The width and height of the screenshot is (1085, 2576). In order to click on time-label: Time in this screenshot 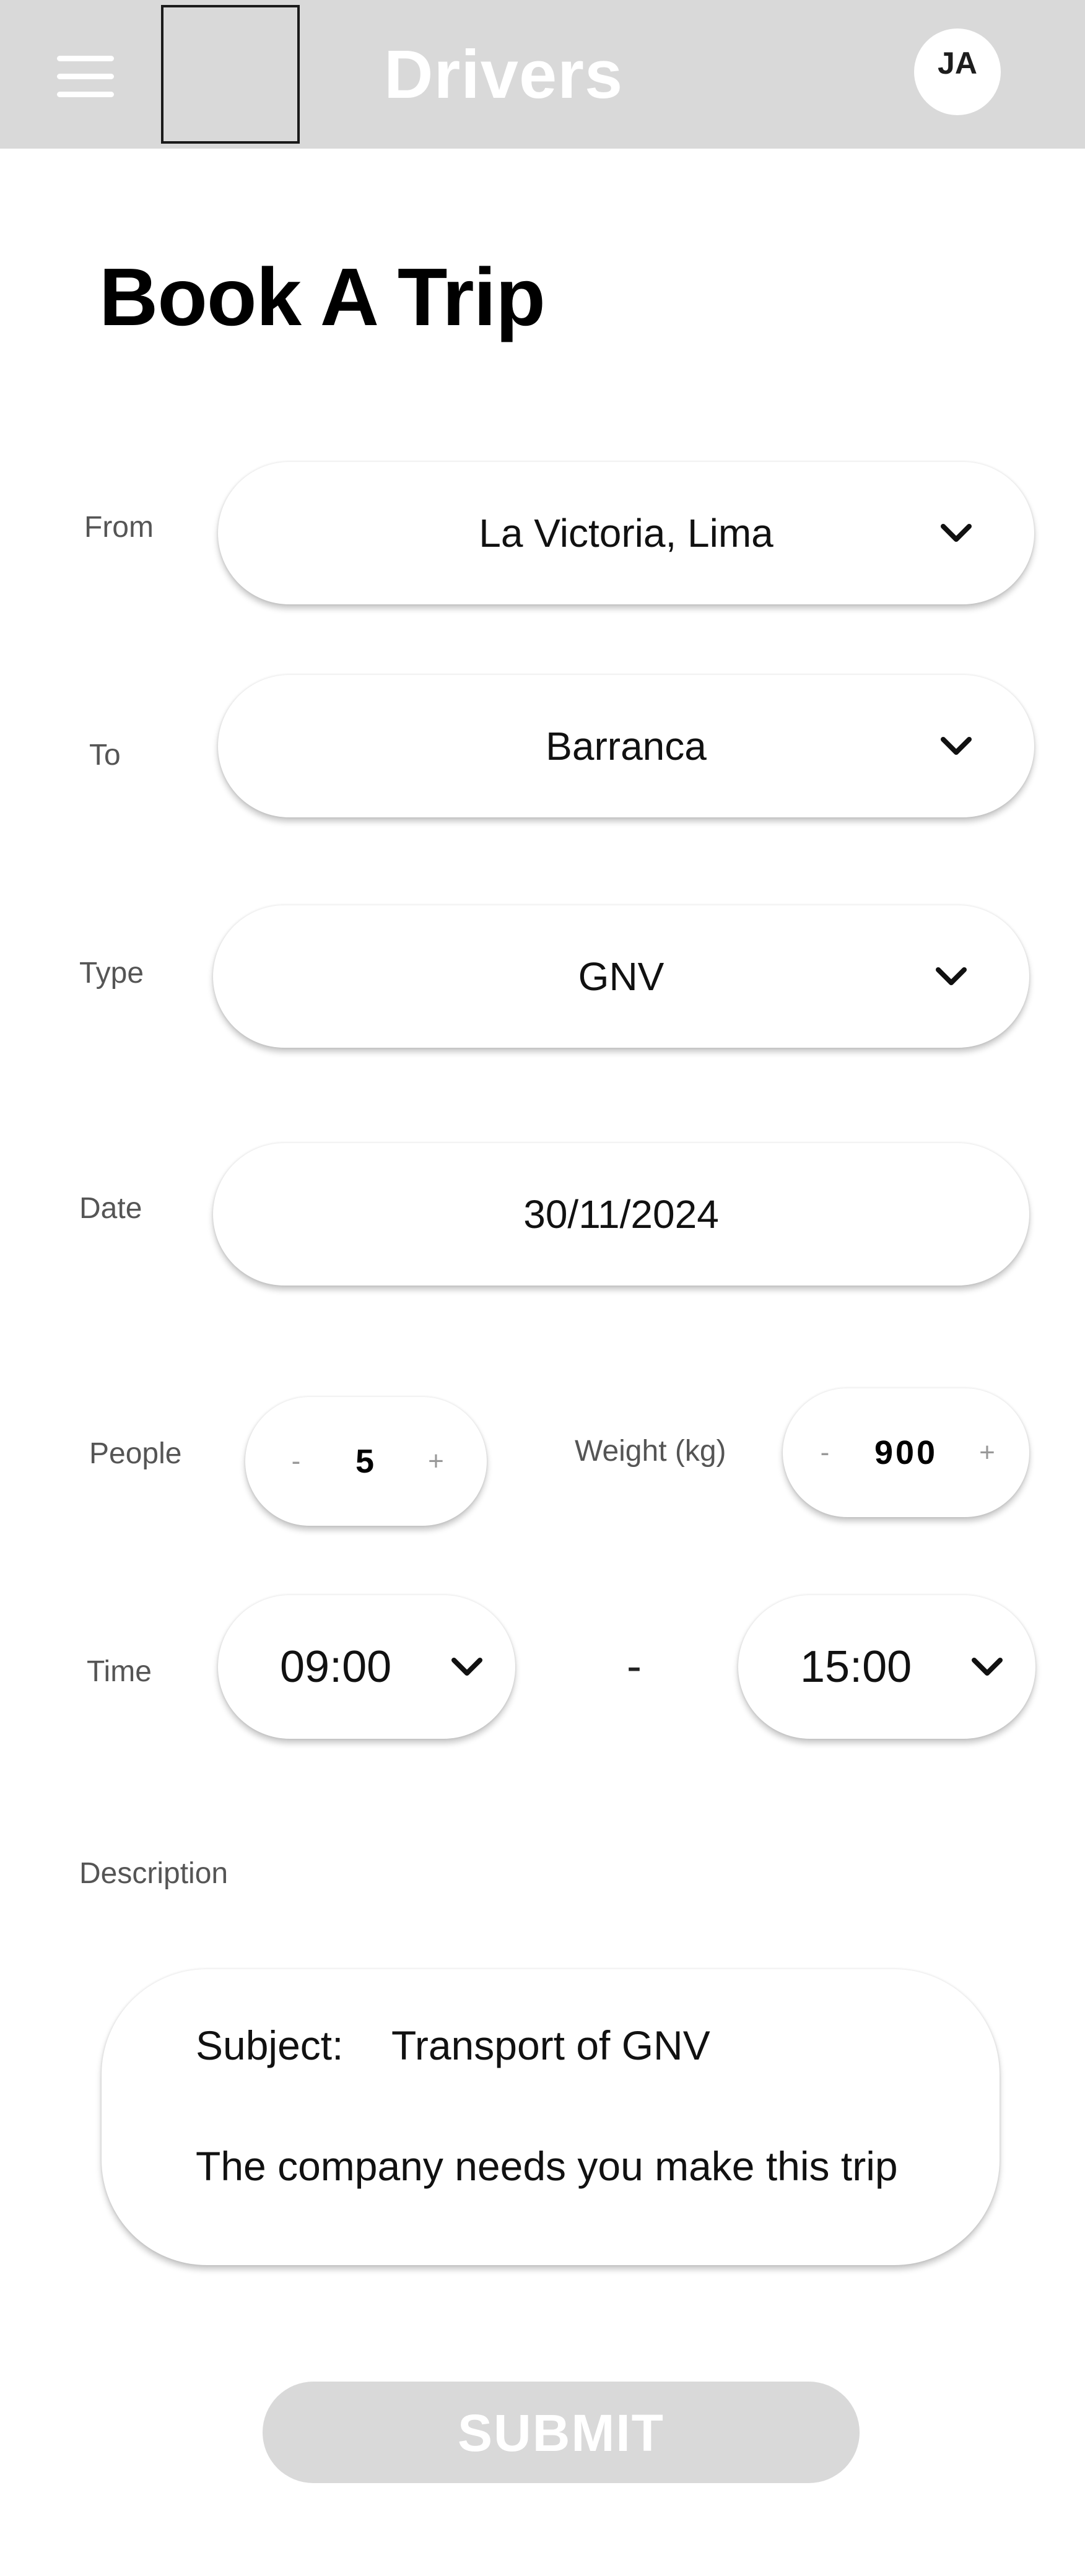, I will do `click(119, 1671)`.